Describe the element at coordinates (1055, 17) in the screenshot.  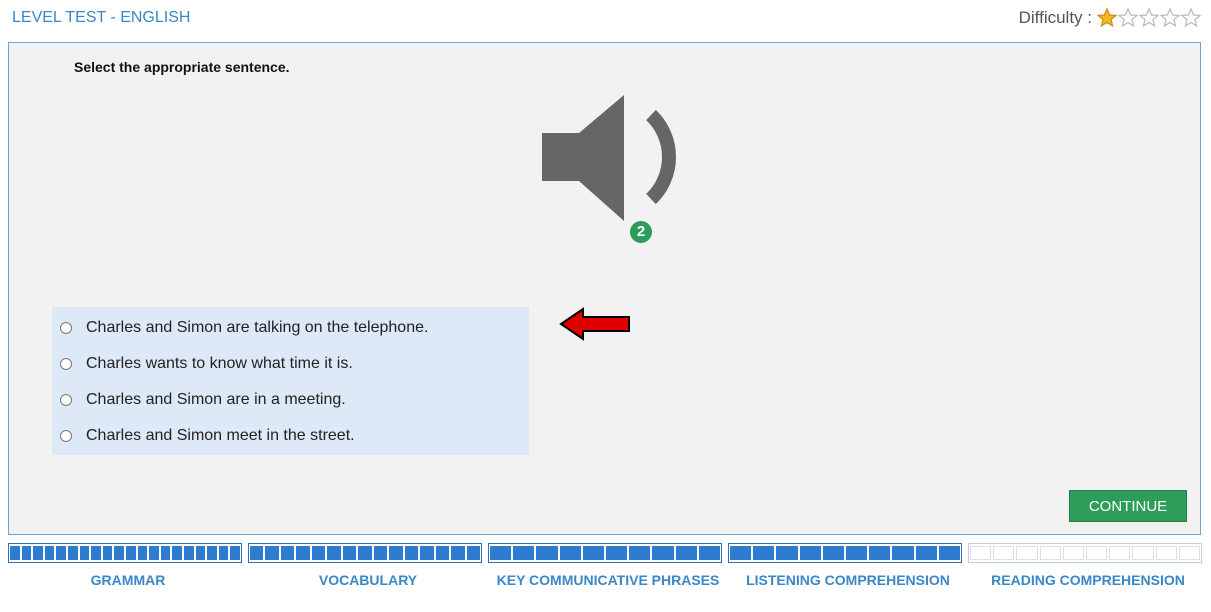
I see `difficulty-label: Difficulty :` at that location.